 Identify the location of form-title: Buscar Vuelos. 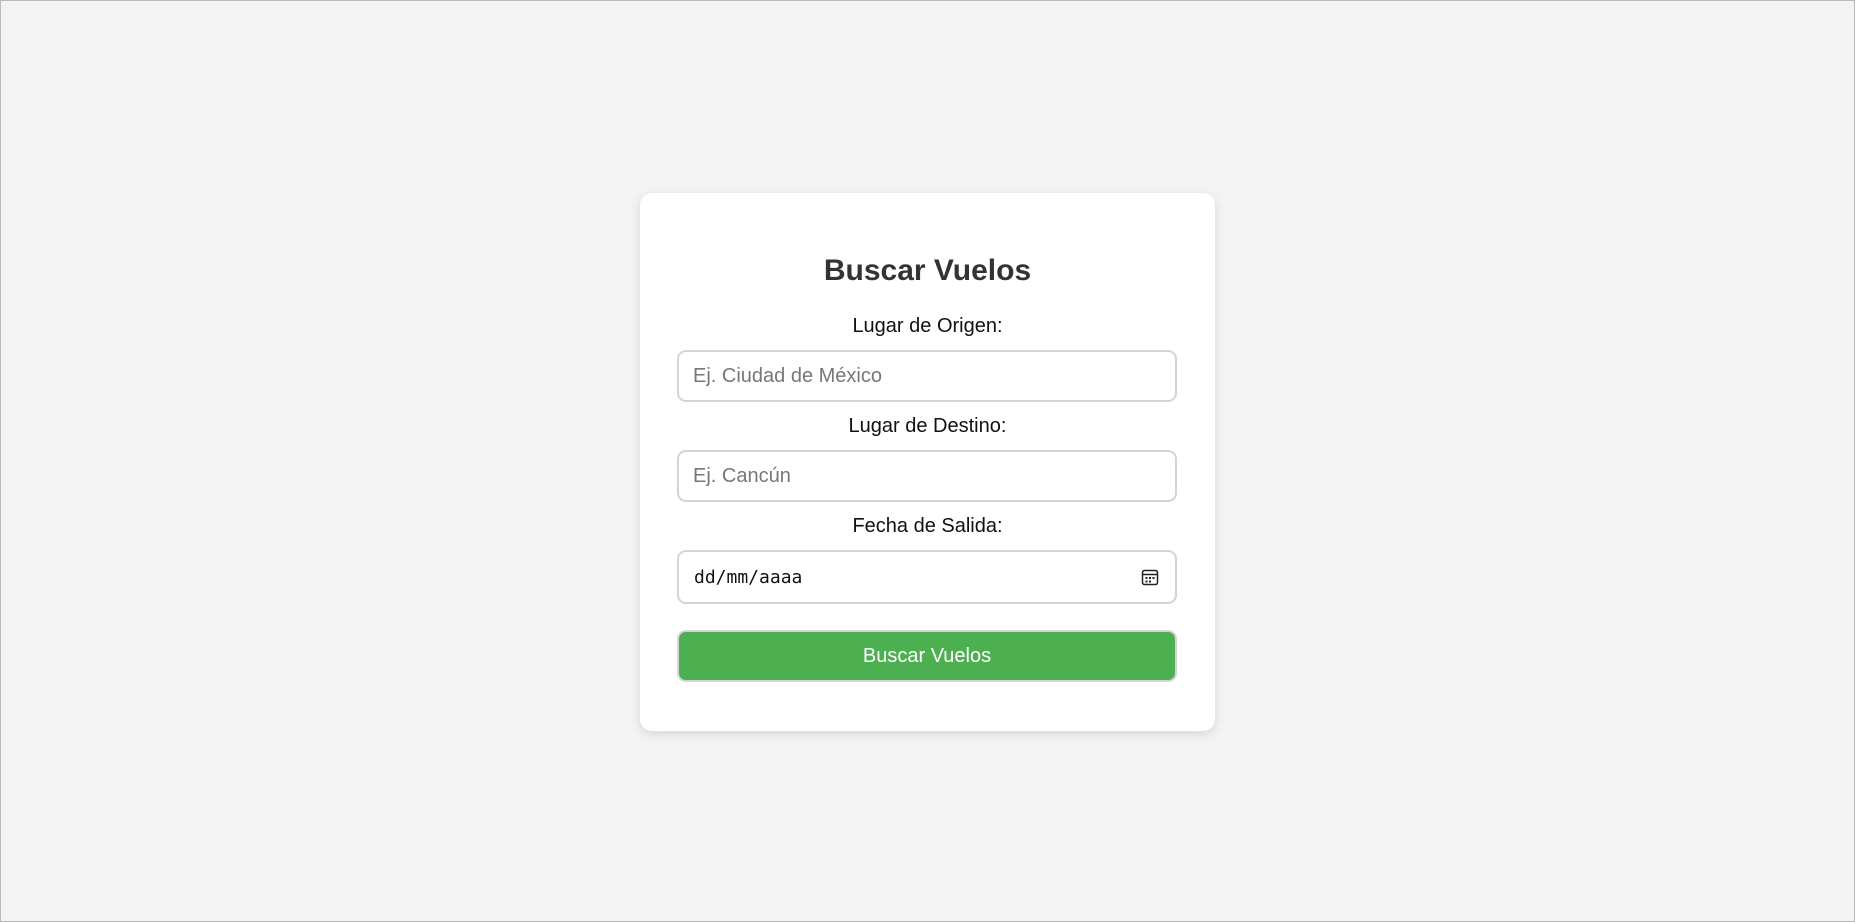
(927, 270).